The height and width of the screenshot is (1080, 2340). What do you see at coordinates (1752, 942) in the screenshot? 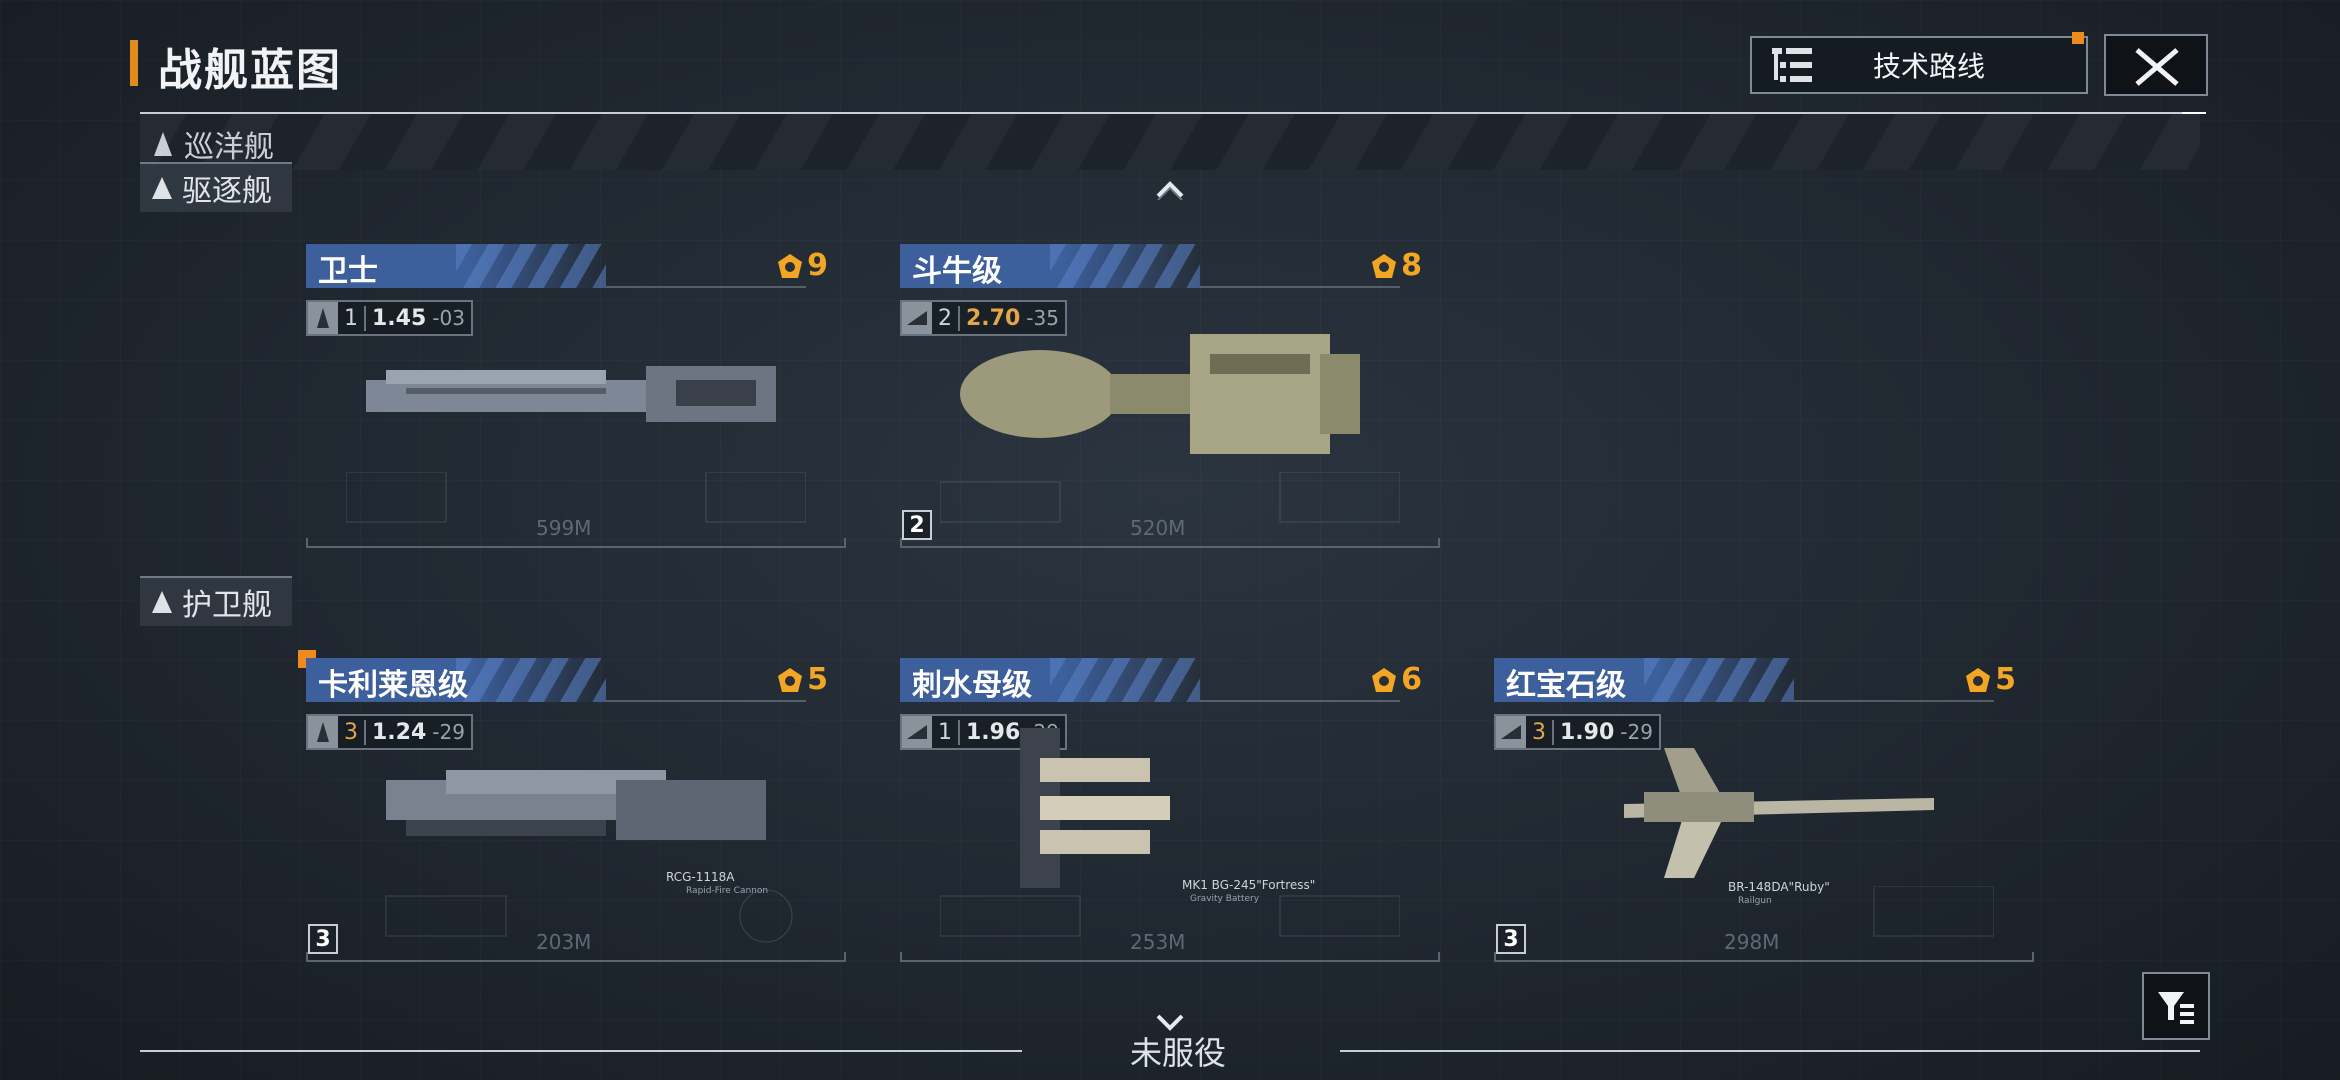
I see `ship-length: 298M` at bounding box center [1752, 942].